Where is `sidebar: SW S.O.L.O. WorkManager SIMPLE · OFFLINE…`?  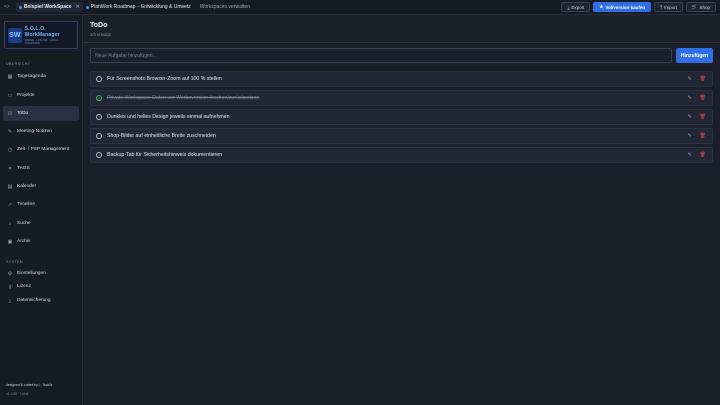 sidebar: SW S.O.L.O. WorkManager SIMPLE · OFFLINE… is located at coordinates (41, 210).